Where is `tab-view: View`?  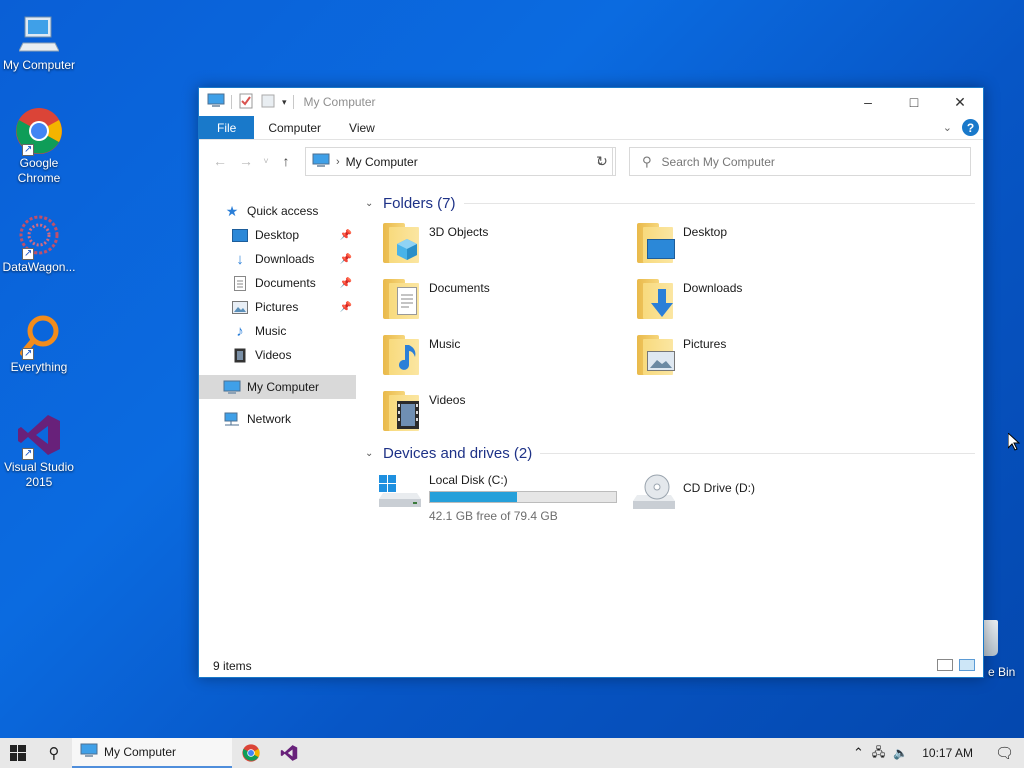
tab-view: View is located at coordinates (362, 127).